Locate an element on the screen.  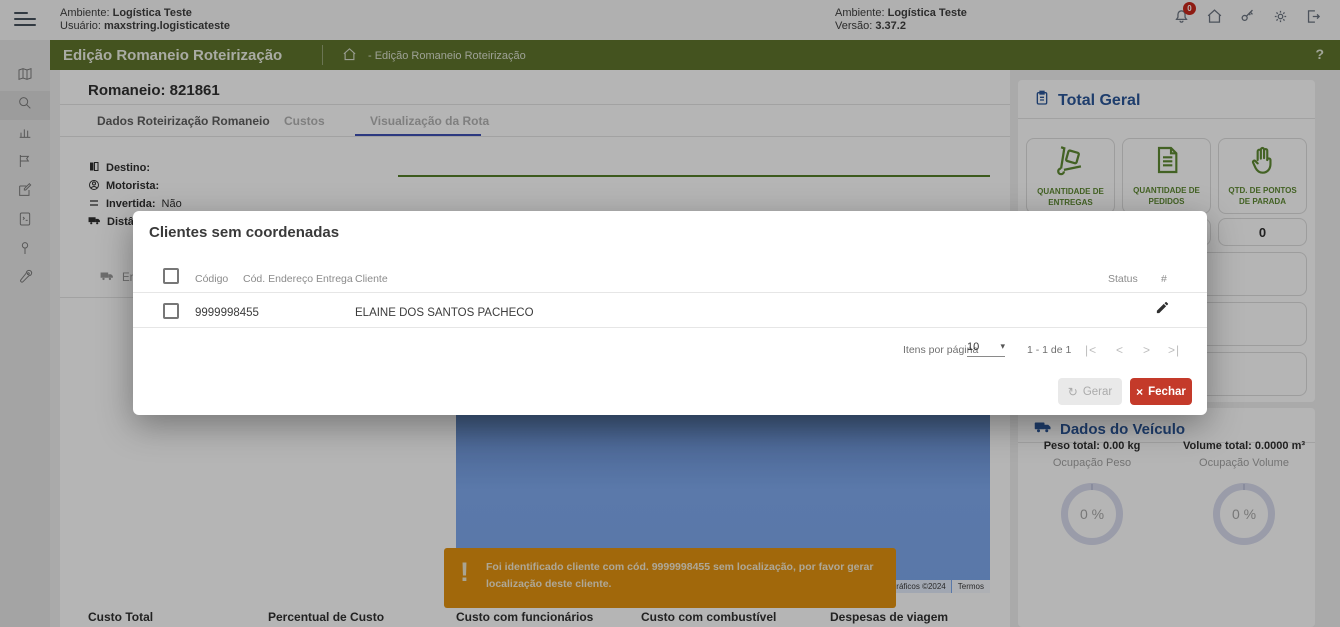
items-per-page-value: 10 is located at coordinates (973, 347).